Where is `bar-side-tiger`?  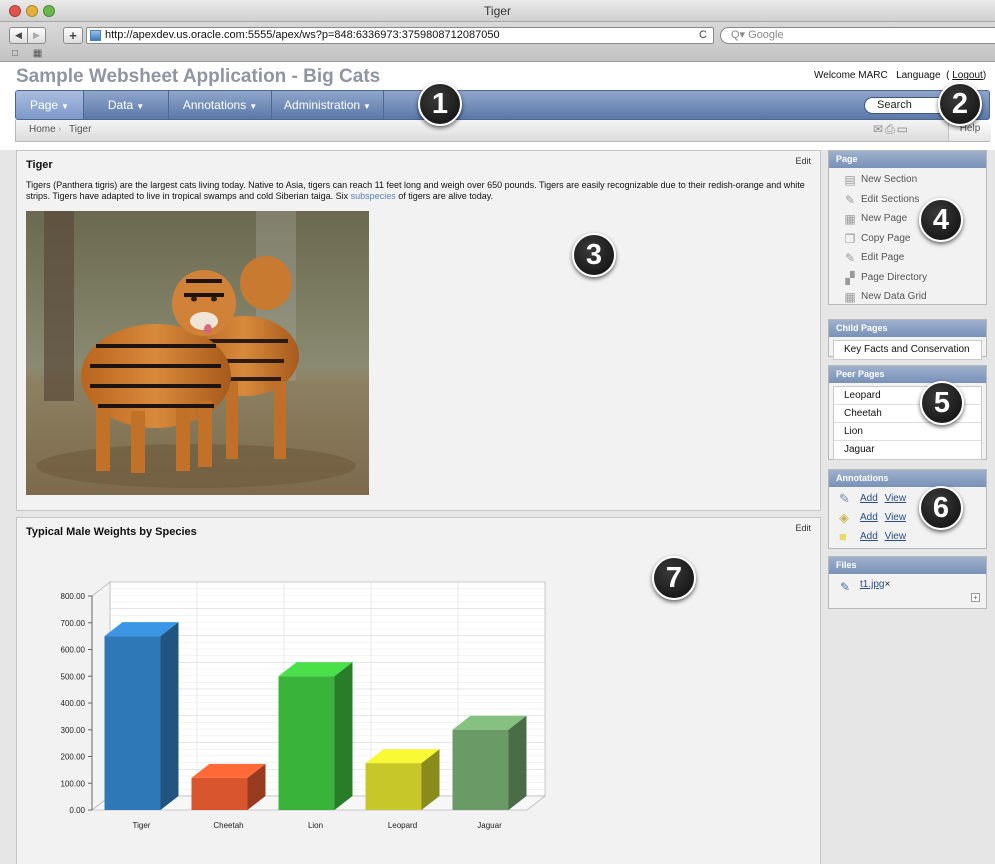
bar-side-tiger is located at coordinates (169, 716).